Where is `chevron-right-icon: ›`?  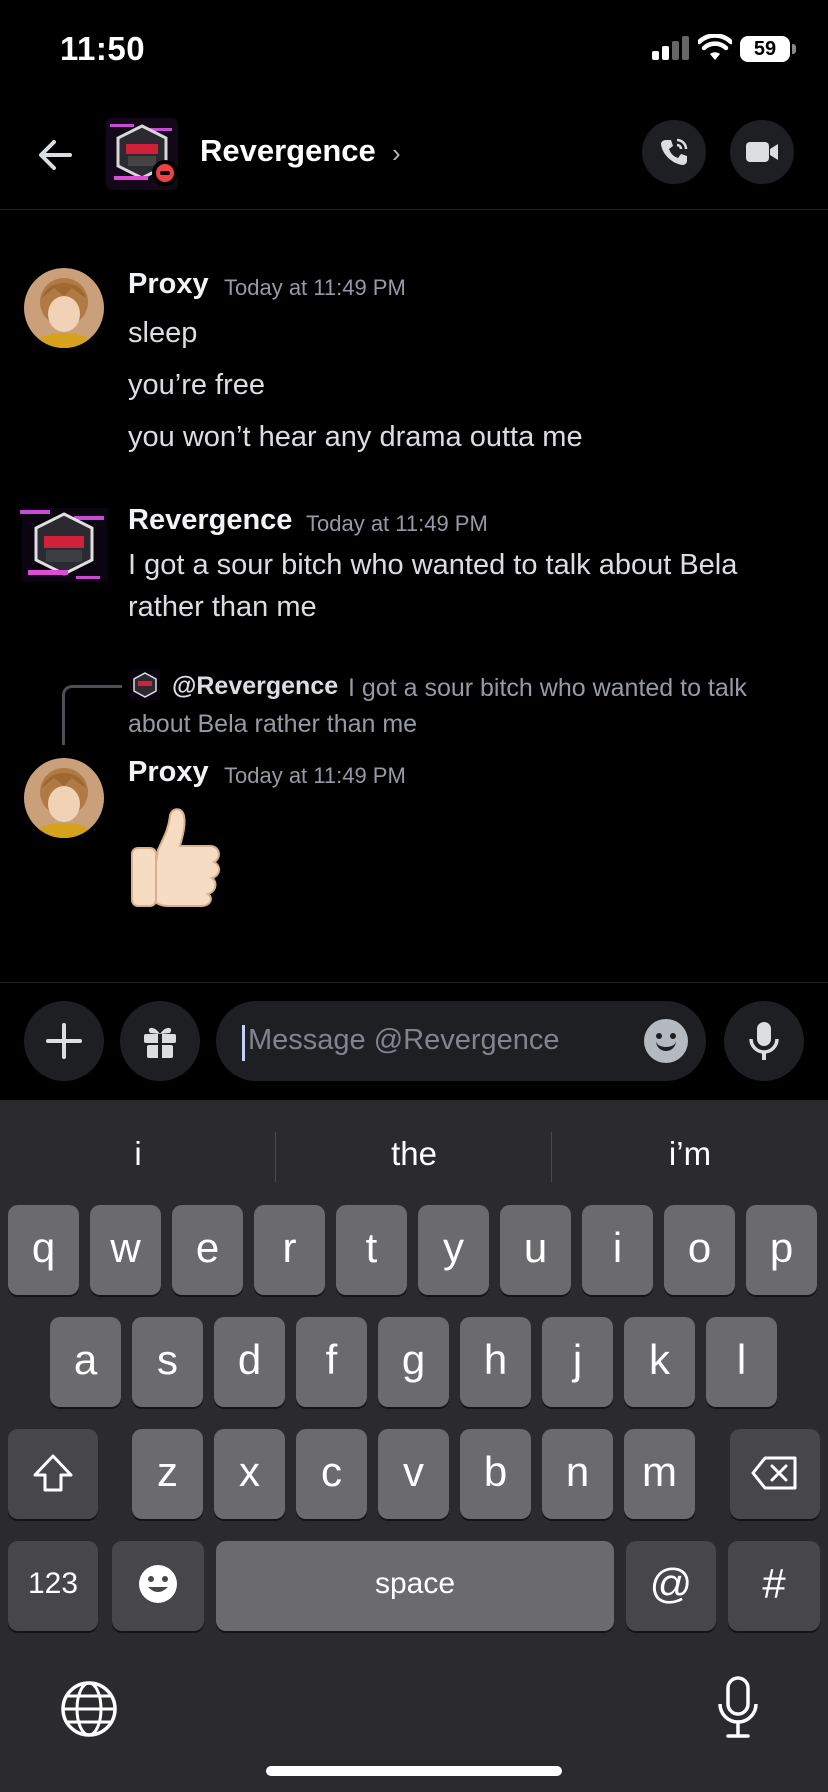 chevron-right-icon: › is located at coordinates (396, 153).